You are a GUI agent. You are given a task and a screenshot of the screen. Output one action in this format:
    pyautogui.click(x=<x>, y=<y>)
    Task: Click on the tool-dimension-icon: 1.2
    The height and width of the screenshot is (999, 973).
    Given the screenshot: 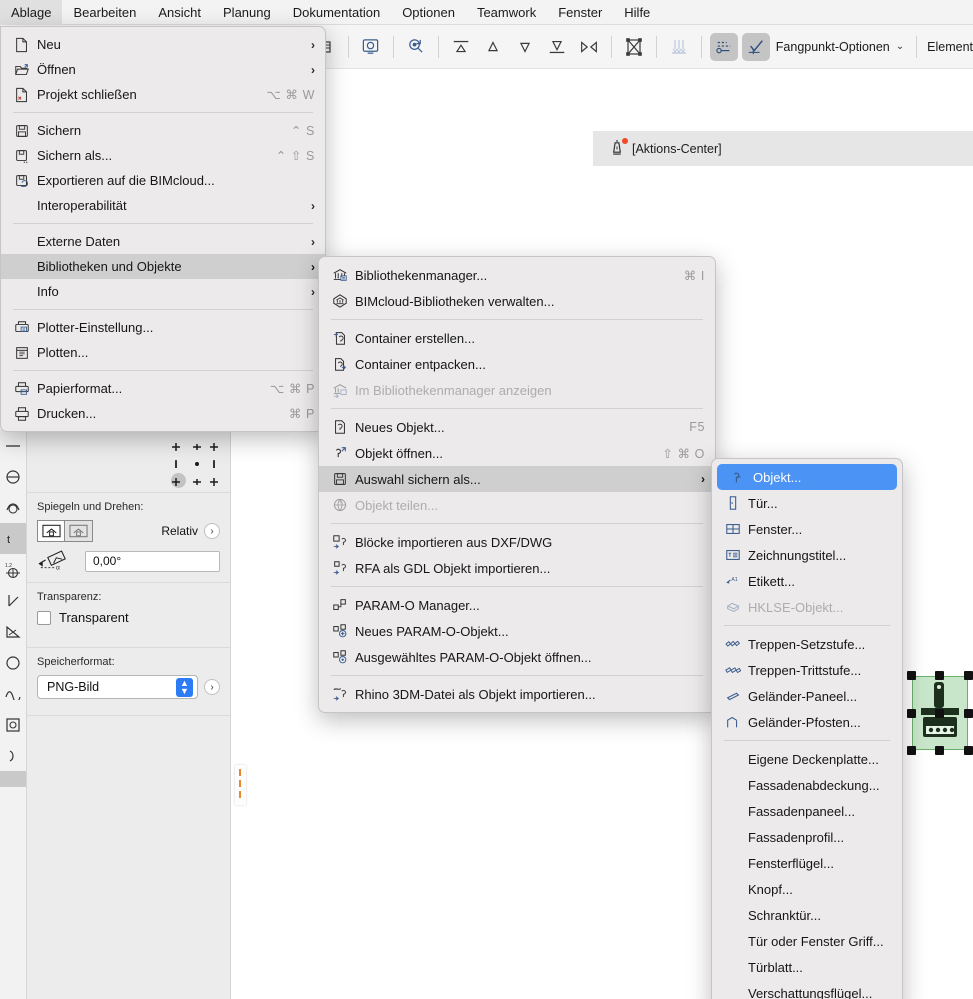 What is the action you would take?
    pyautogui.click(x=13, y=569)
    